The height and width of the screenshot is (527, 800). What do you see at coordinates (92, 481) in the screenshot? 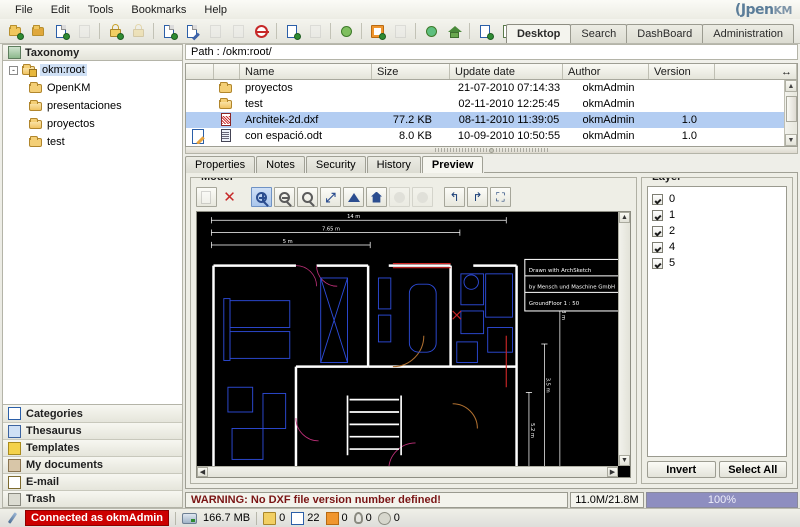
I see `sidebar-item-email: E-mail` at bounding box center [92, 481].